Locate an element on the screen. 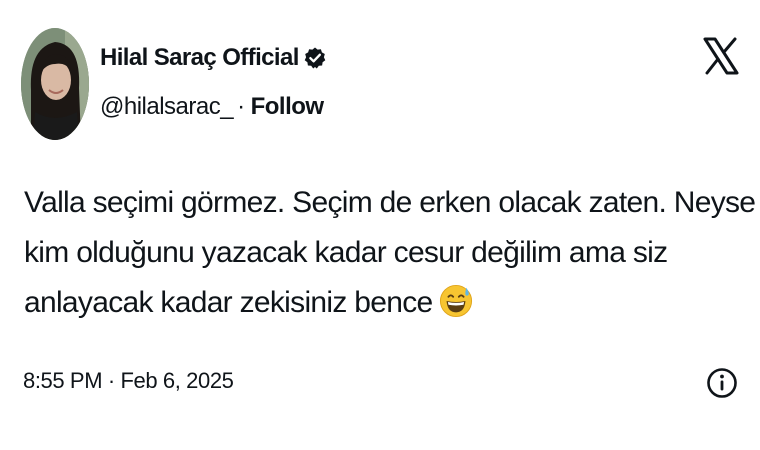  tweet-line-3: anlayacak kadar zekisiniz bence is located at coordinates (228, 302).